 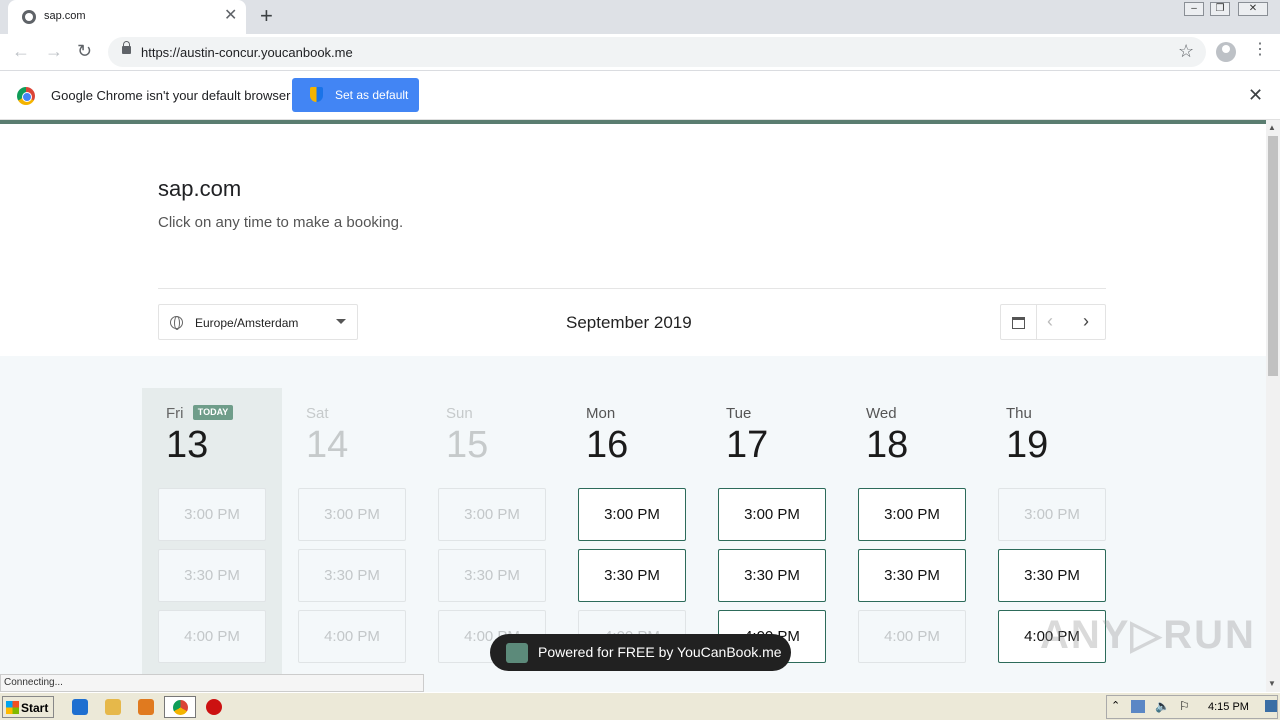 What do you see at coordinates (1184, 706) in the screenshot?
I see `flag-icon: ⚐` at bounding box center [1184, 706].